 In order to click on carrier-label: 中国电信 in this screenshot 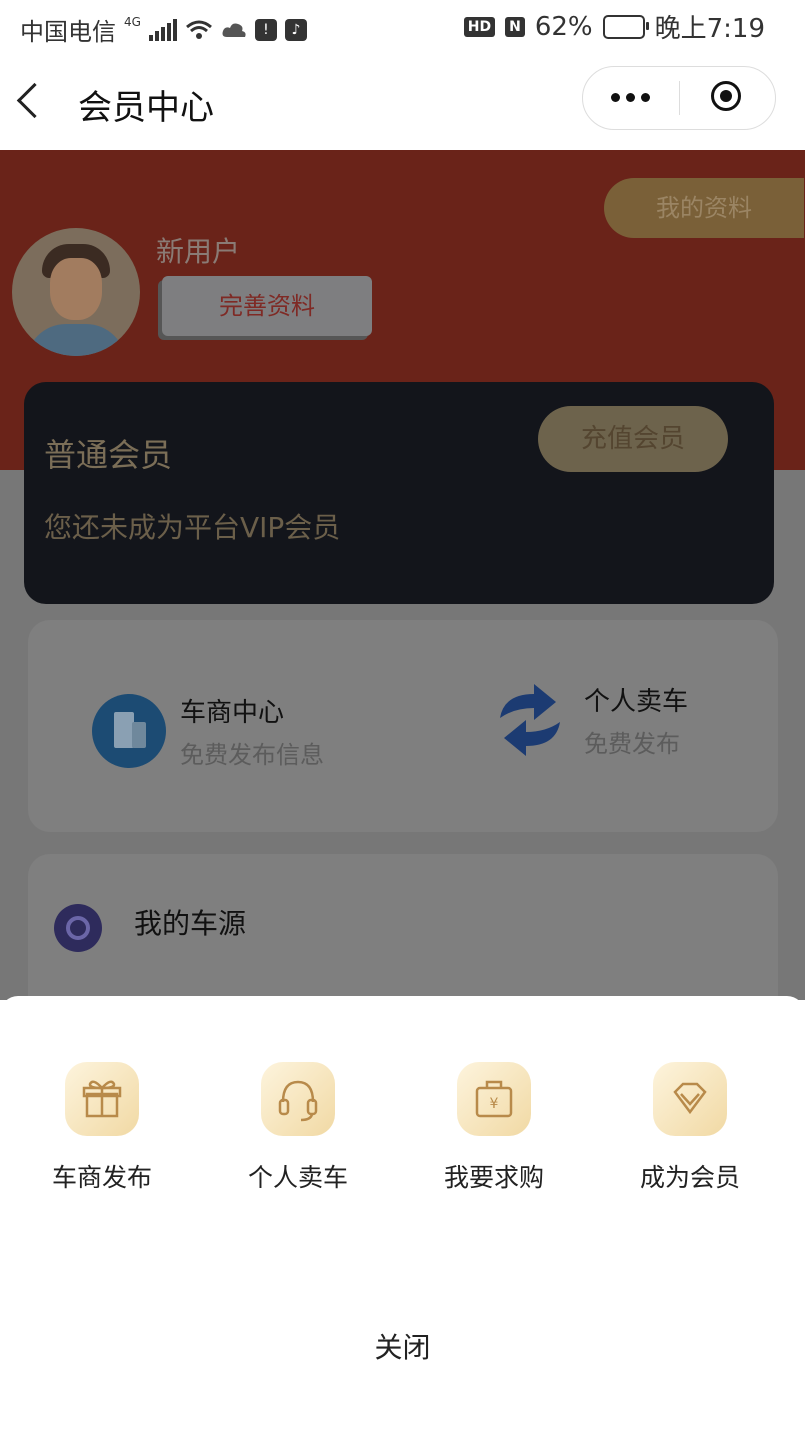, I will do `click(68, 32)`.